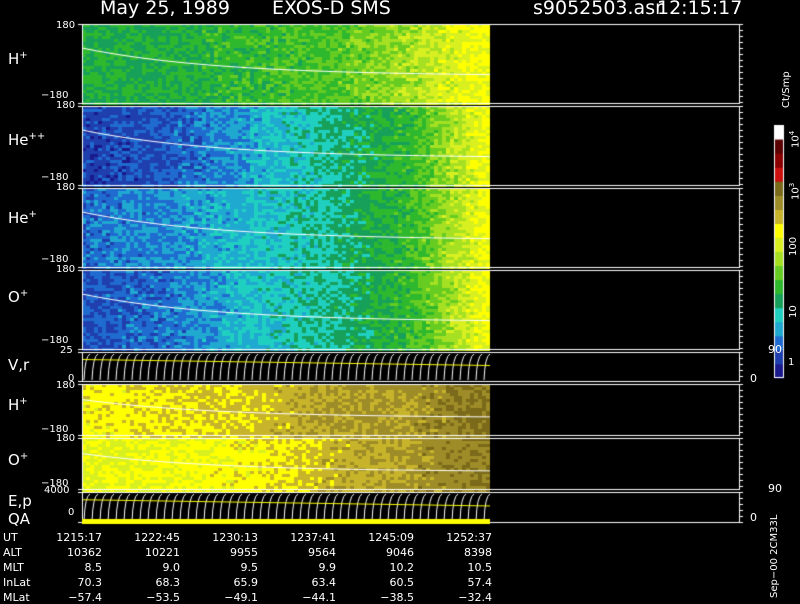 The width and height of the screenshot is (800, 604). I want to click on coord-value: −32.4, so click(475, 597).